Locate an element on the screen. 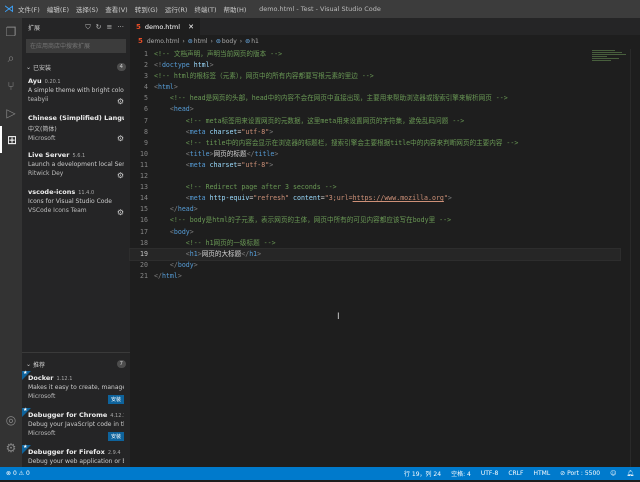  menu-item: 编辑(E) is located at coordinates (58, 10).